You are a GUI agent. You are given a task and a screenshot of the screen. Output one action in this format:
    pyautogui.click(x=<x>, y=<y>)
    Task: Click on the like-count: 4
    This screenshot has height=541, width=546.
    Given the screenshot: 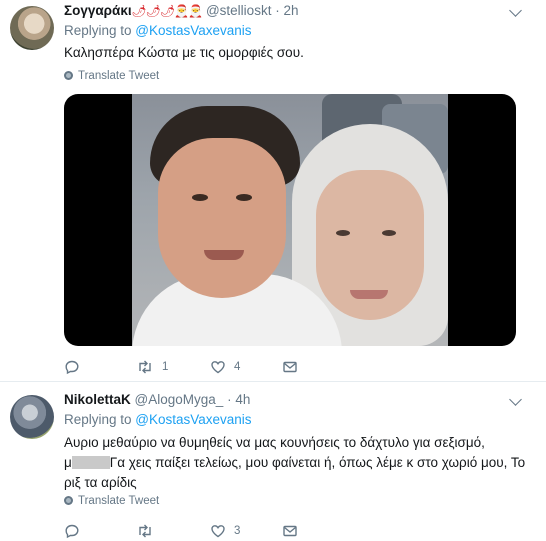 What is the action you would take?
    pyautogui.click(x=237, y=367)
    